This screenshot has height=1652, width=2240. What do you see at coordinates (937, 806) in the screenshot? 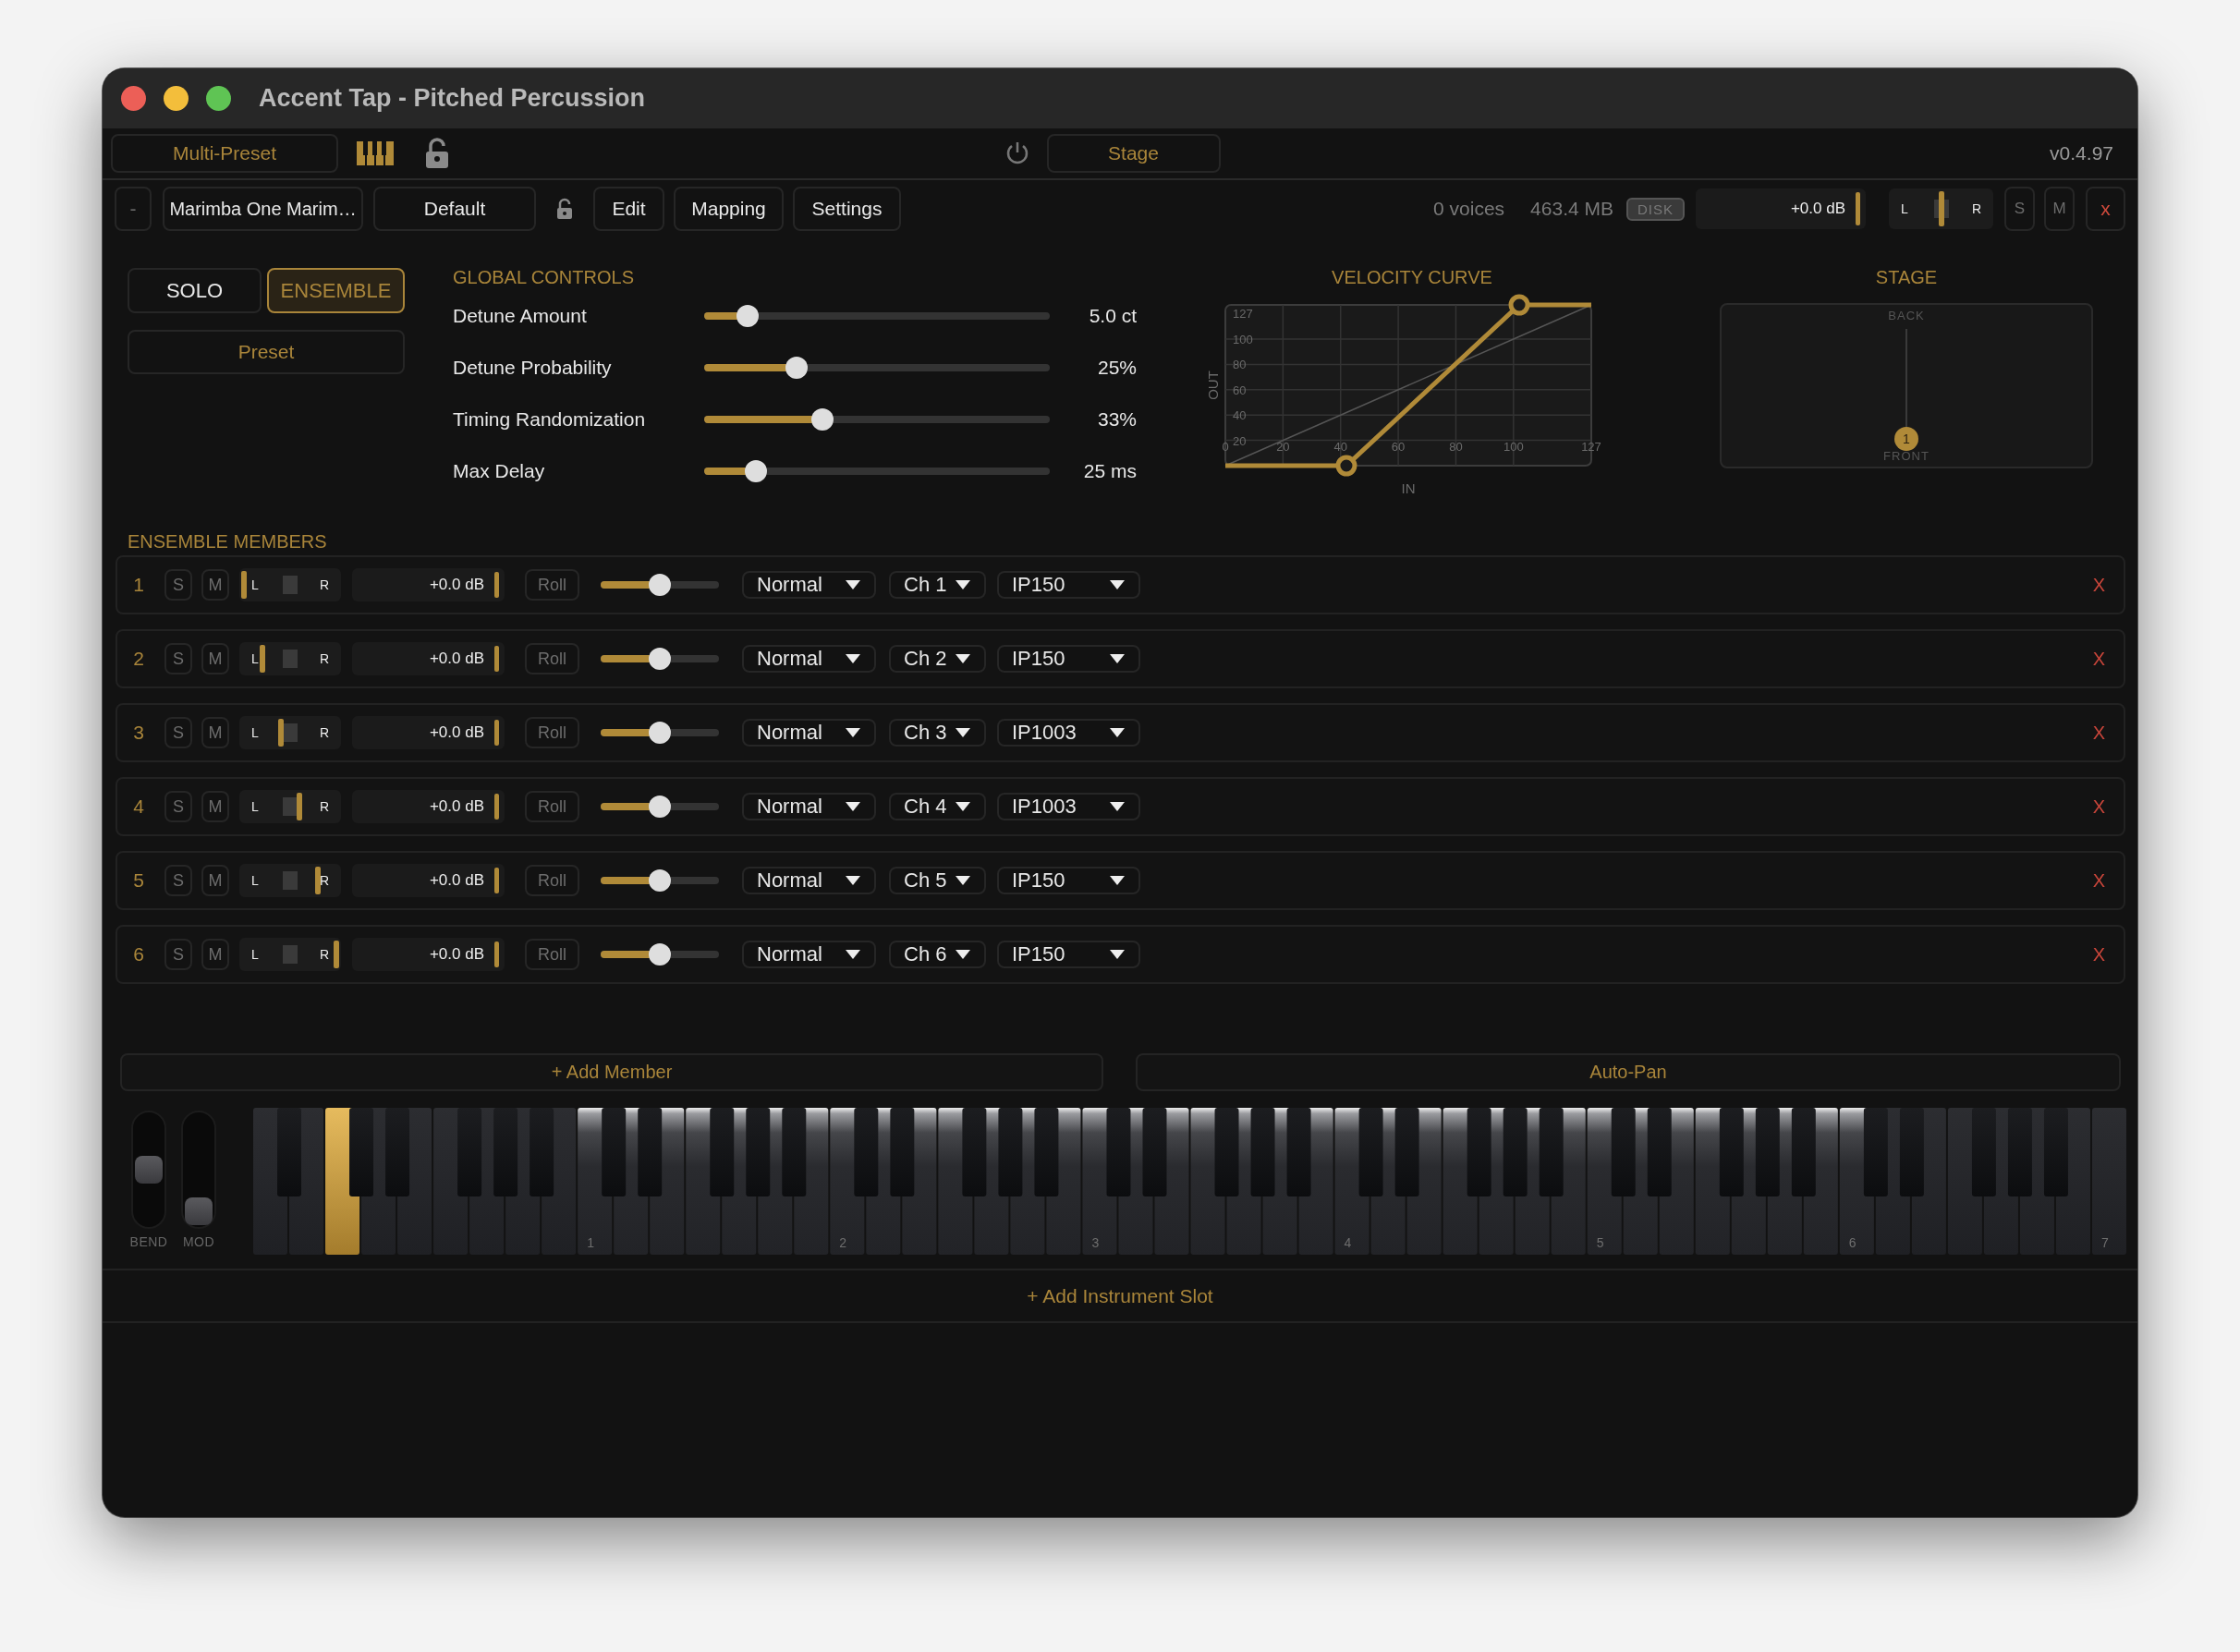
I see `dropdown: Ch 4` at bounding box center [937, 806].